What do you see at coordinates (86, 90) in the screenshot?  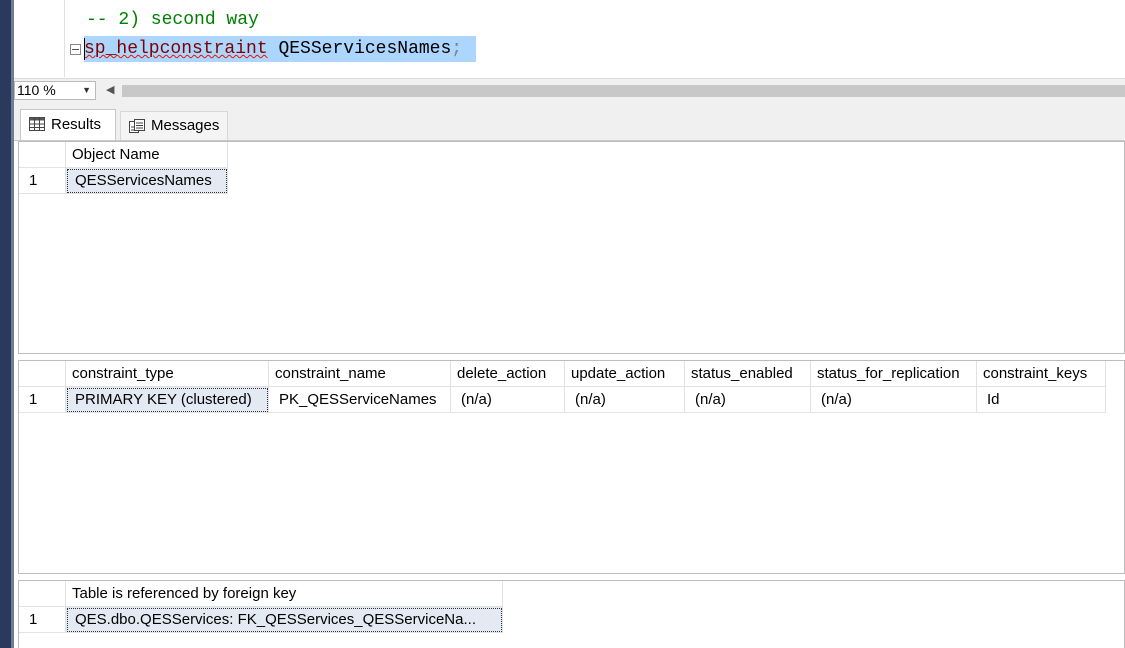 I see `chevron-down-icon: ▼` at bounding box center [86, 90].